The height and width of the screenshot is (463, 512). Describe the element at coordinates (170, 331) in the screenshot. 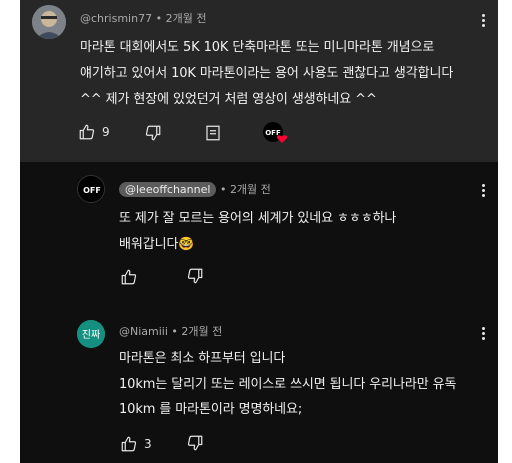

I see `reply-meta: @Niamiii • 2개월 전` at that location.